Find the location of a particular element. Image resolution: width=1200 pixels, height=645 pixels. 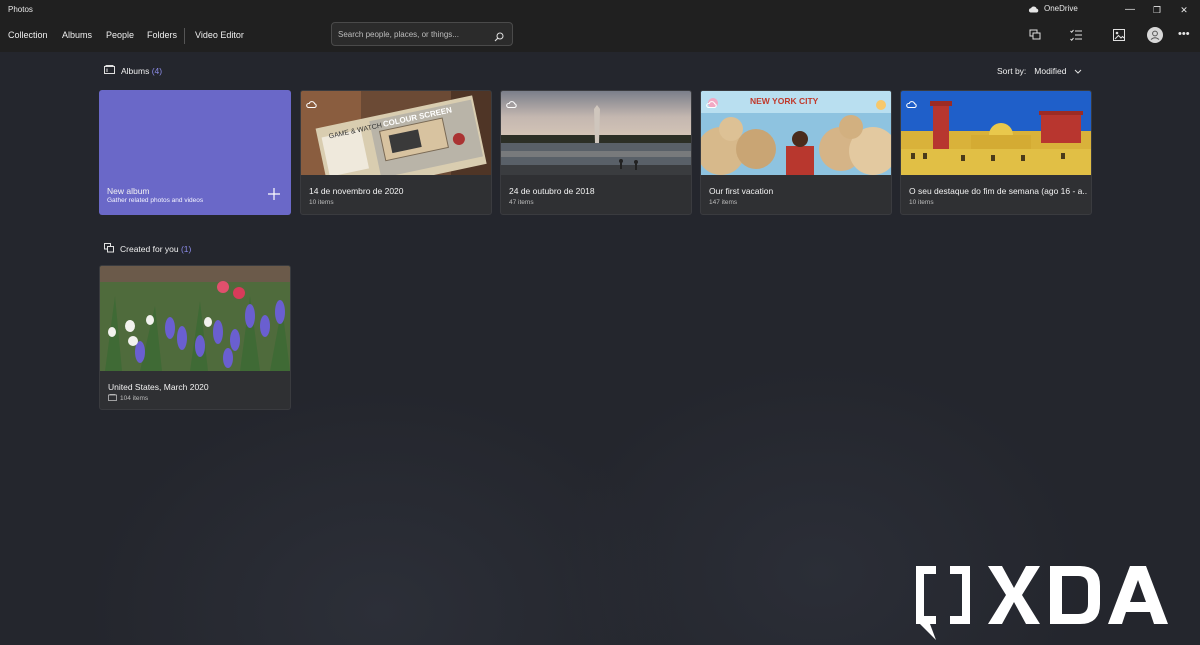

sort-value: Modified is located at coordinates (1050, 71).